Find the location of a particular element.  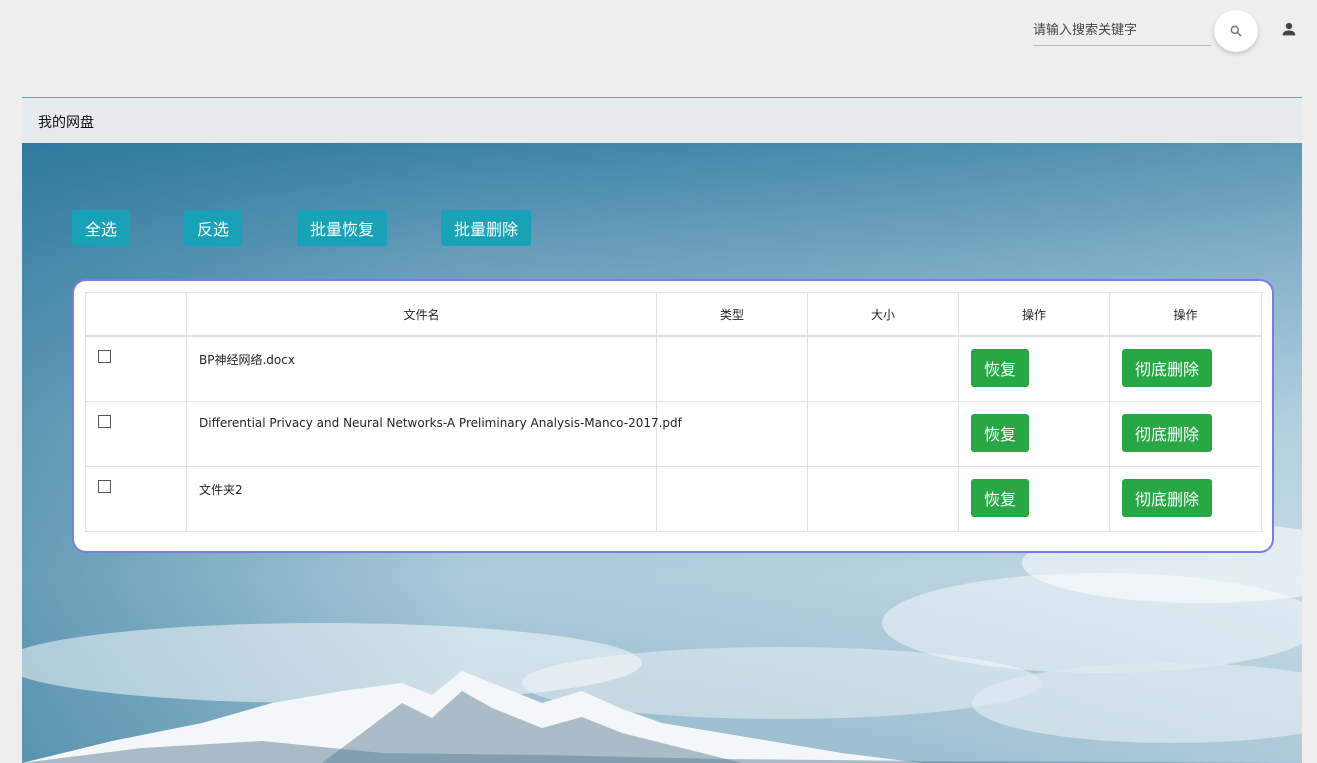

file-name: 文件夹2 is located at coordinates (221, 490).